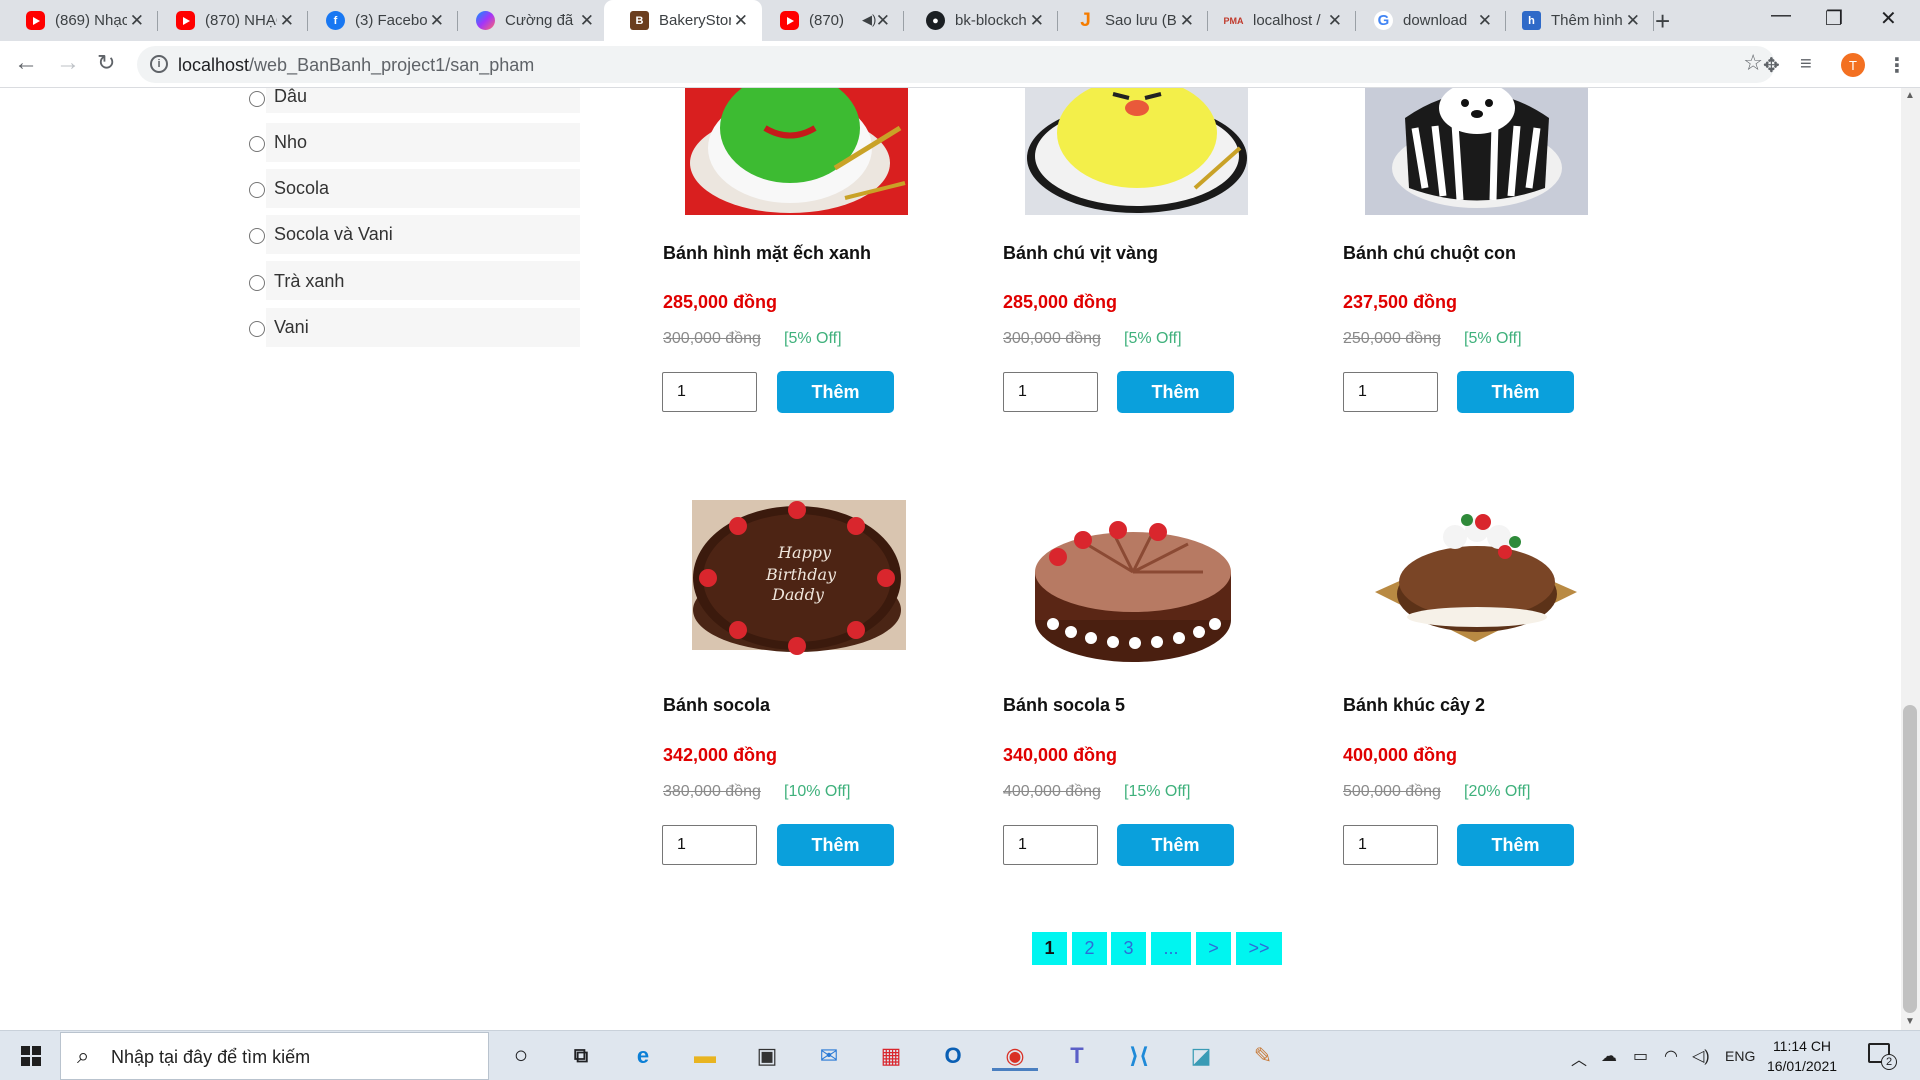  I want to click on tab-google: G download ✕, so click(1427, 20).